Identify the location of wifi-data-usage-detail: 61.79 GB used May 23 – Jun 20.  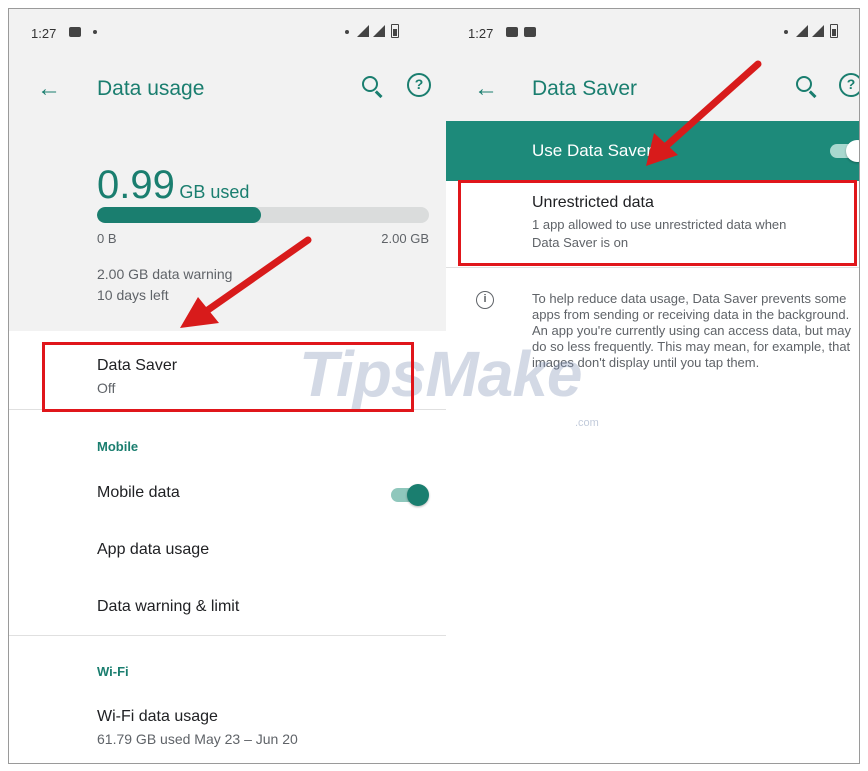
(197, 739).